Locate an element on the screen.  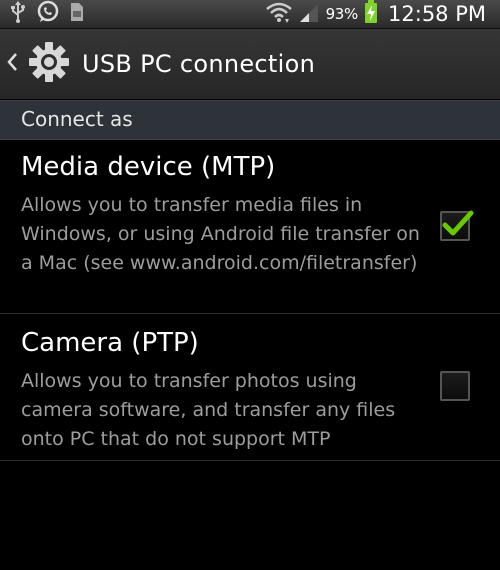
system-icons: 93% 12:58 PM is located at coordinates (375, 14).